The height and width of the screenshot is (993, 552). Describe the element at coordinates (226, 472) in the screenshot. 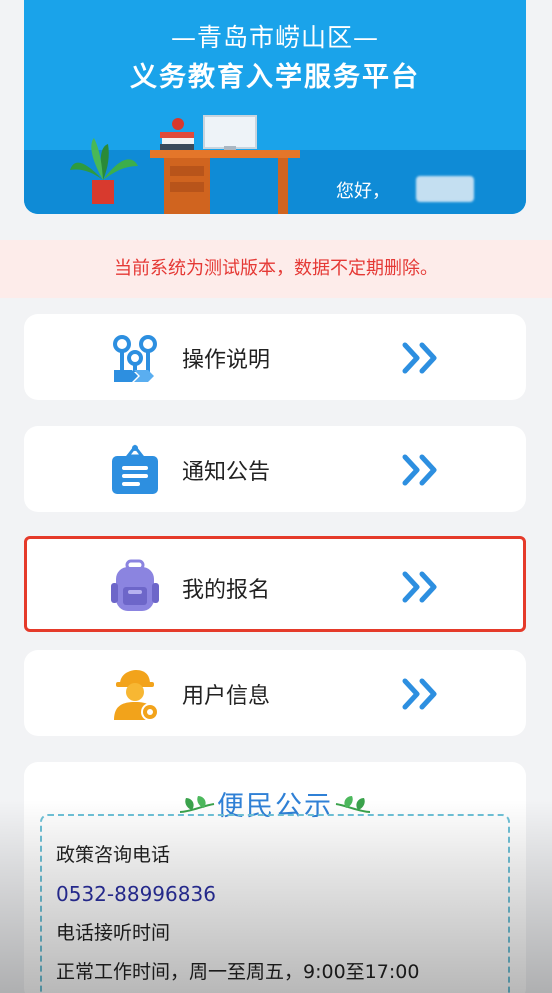

I see `menu-label: 通知公告` at that location.